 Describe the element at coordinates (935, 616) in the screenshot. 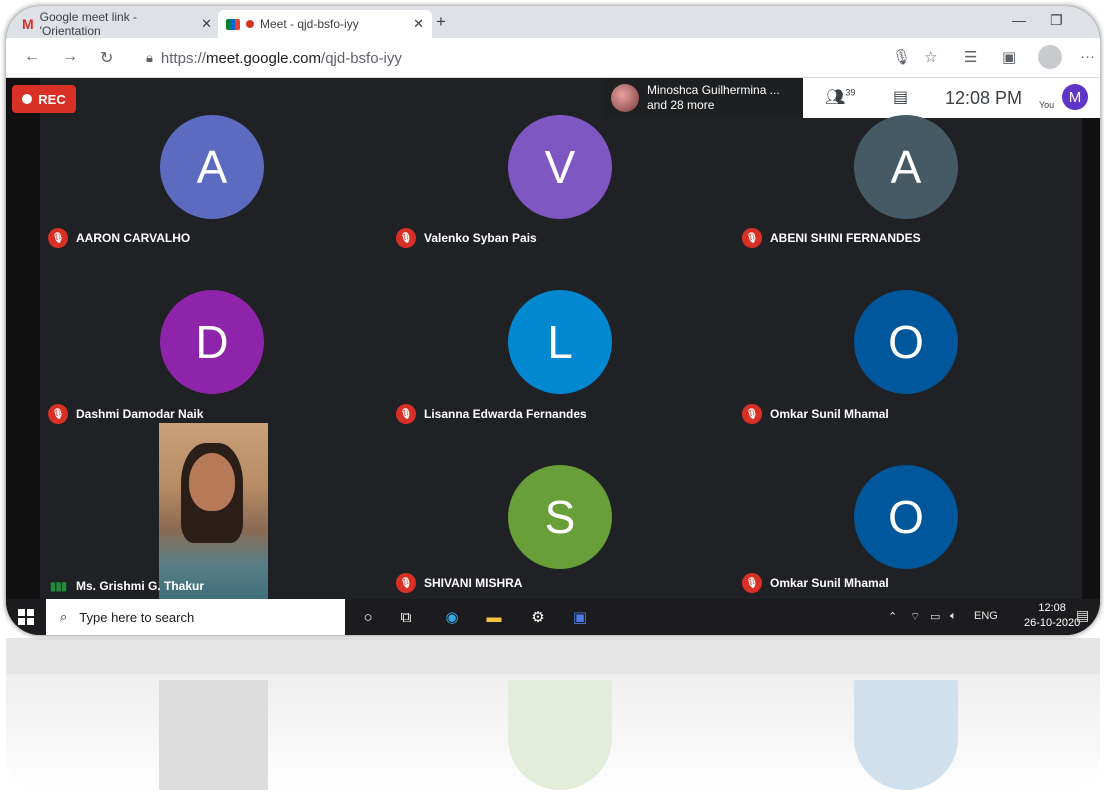

I see `battery-icon: ▭` at that location.